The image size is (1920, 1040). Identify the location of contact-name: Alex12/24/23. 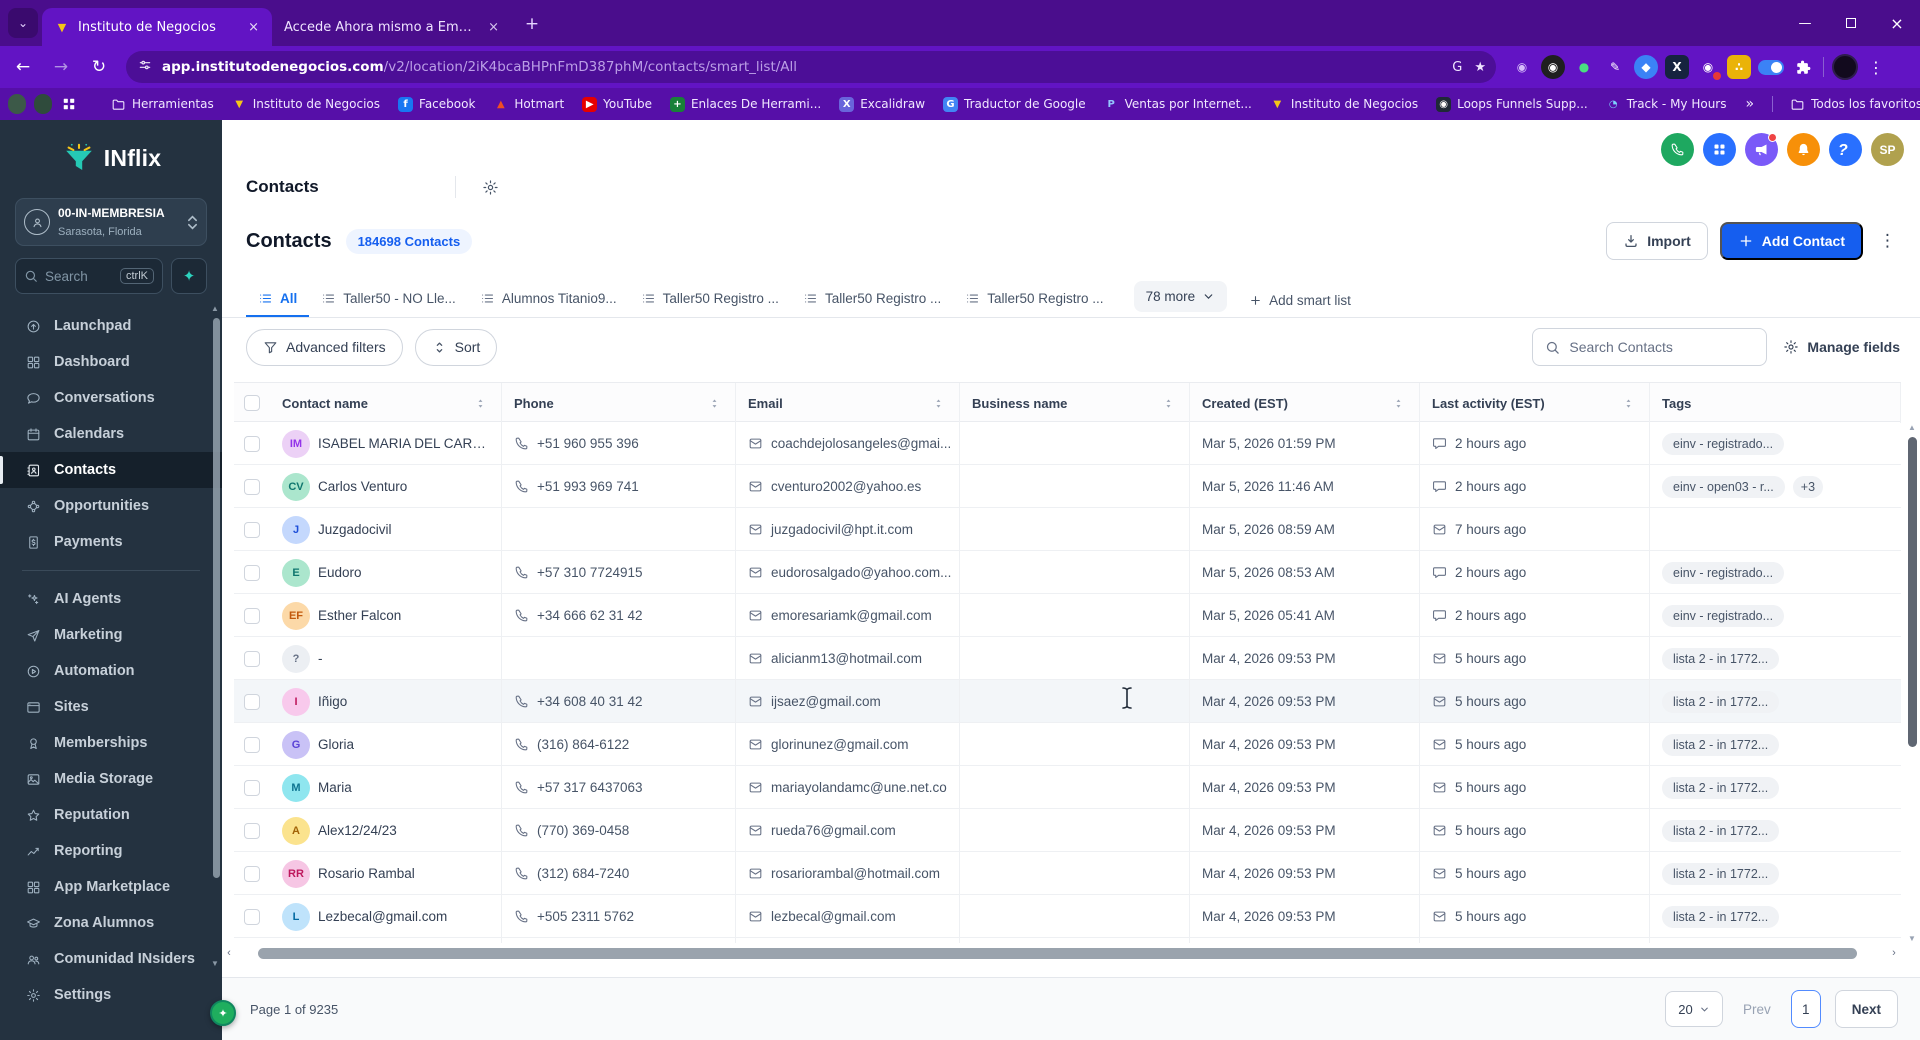
(357, 830).